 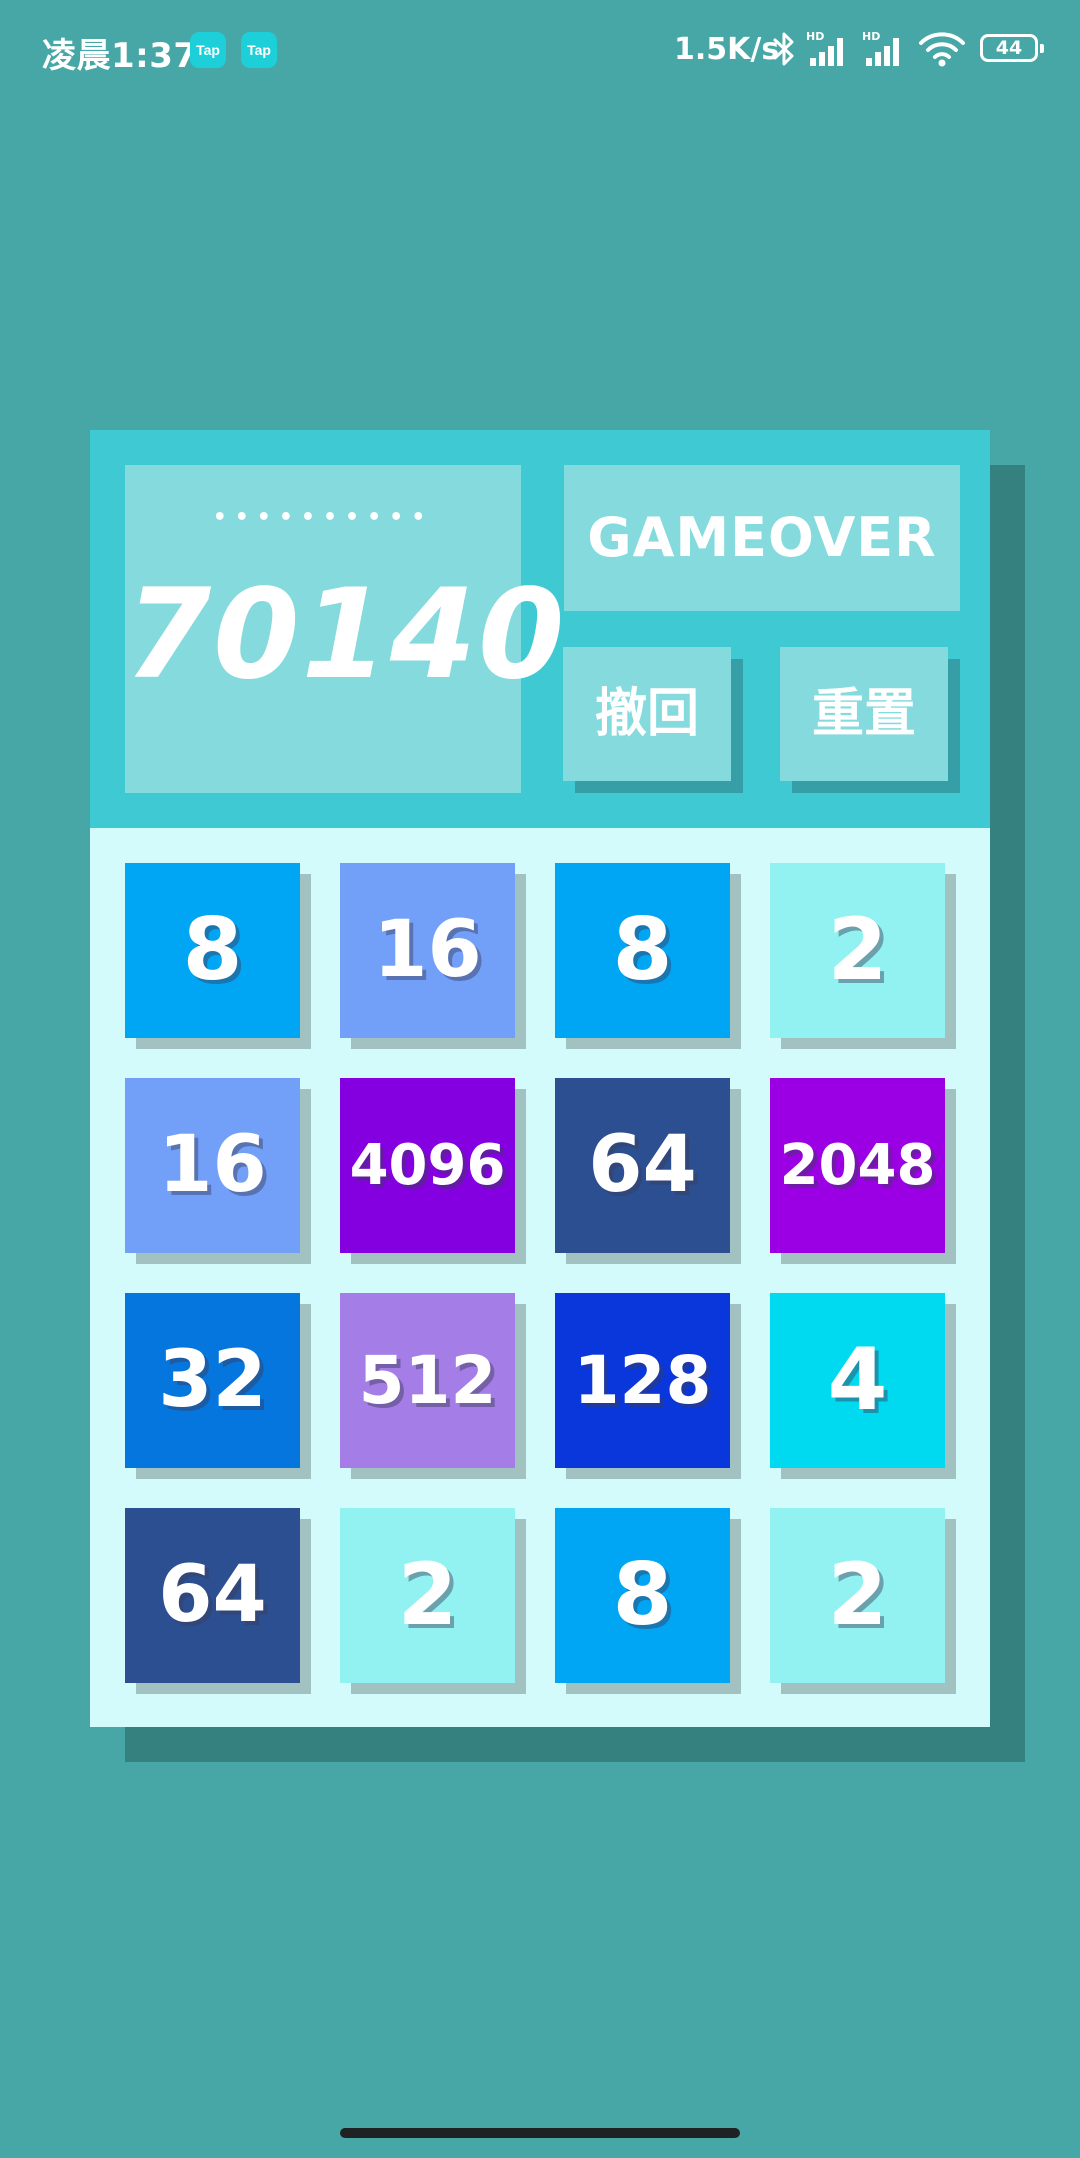 I want to click on status-bar: 凌晨1:37 Tap Tap 1.5K/s HD HD 44, so click(x=540, y=50).